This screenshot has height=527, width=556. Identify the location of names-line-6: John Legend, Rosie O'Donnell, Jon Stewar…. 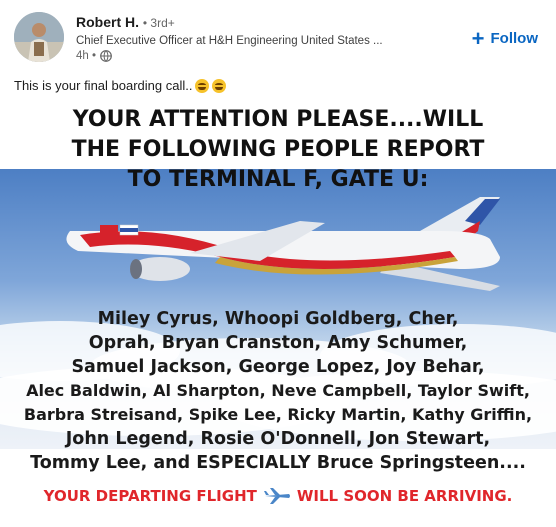
(278, 439).